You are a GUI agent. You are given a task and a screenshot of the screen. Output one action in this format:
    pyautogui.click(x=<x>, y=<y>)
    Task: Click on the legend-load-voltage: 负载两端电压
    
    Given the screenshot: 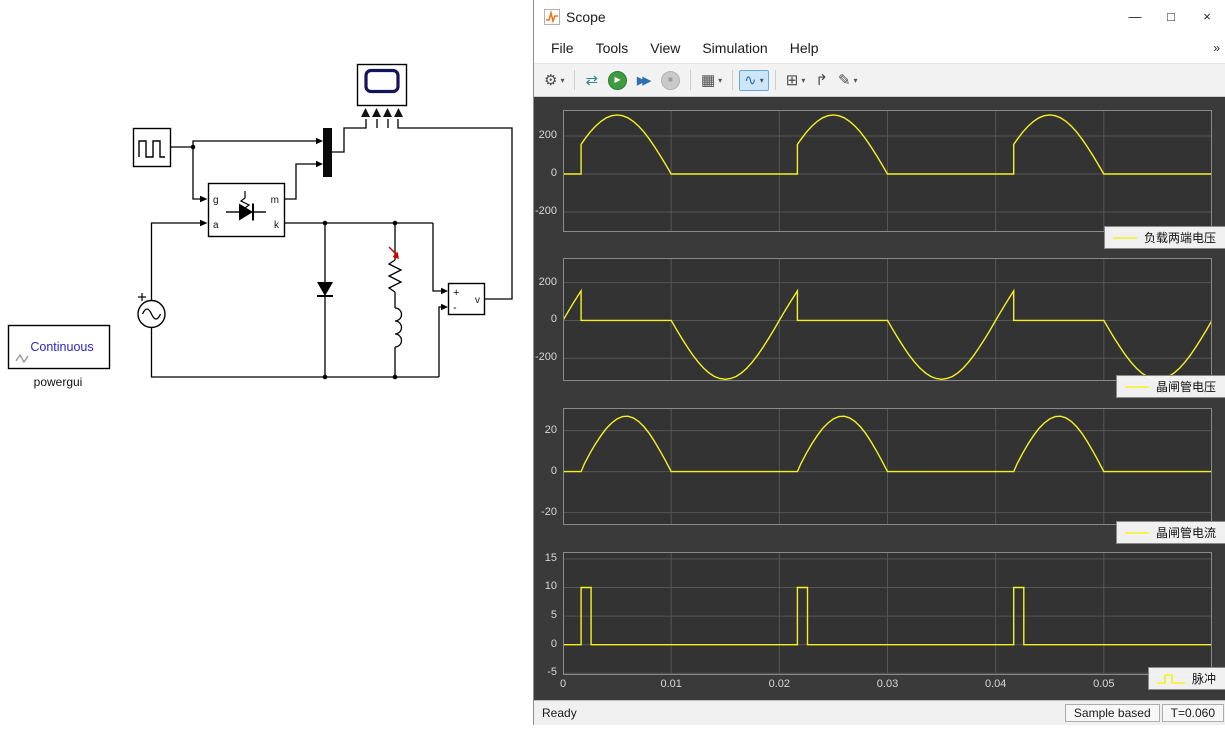 What is the action you would take?
    pyautogui.click(x=1164, y=237)
    